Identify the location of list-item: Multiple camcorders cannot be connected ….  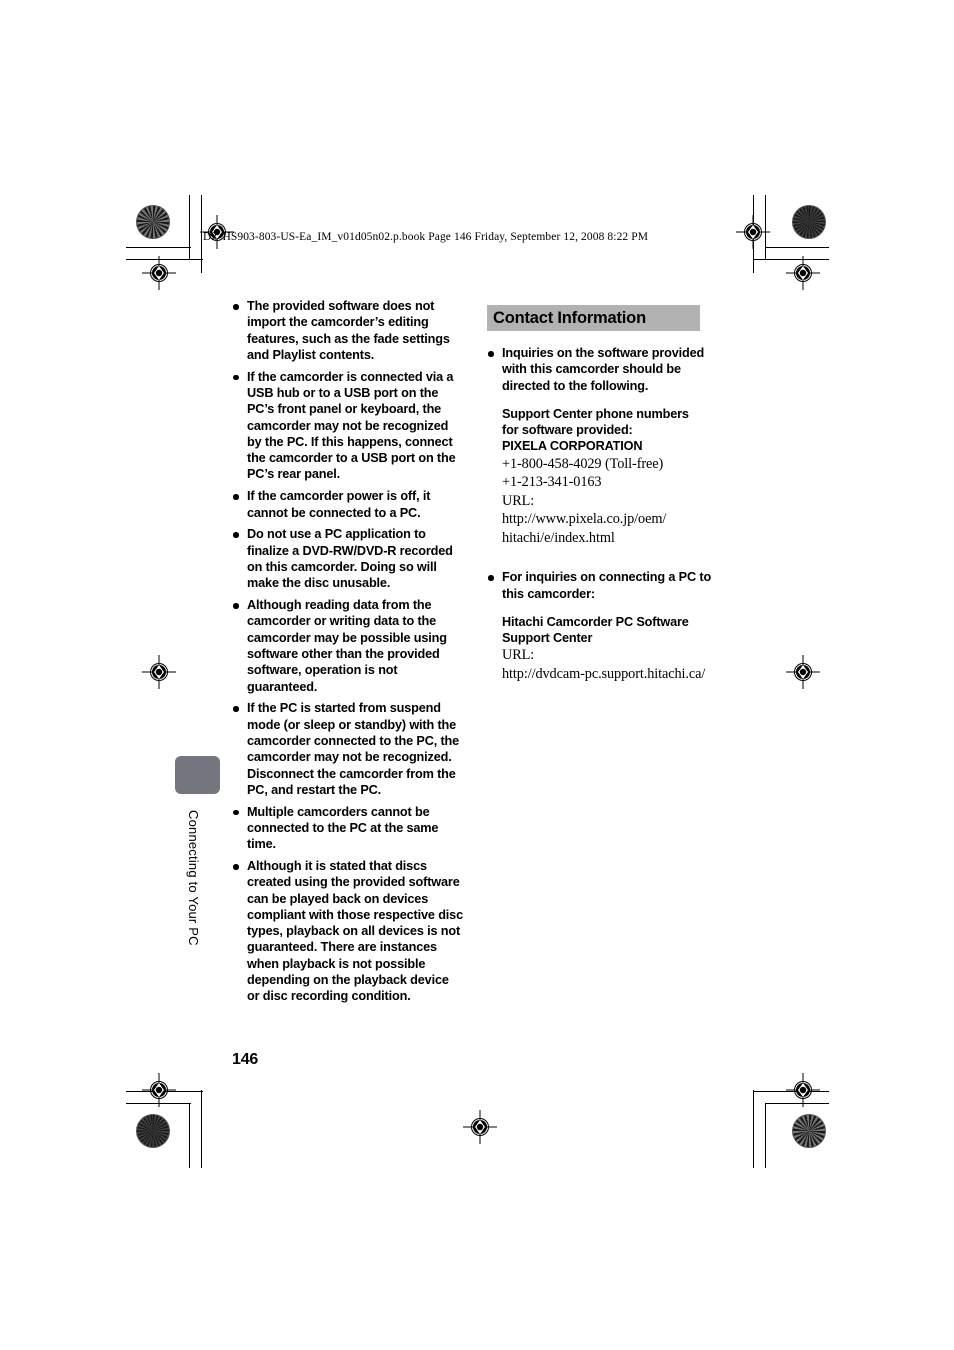
(348, 828).